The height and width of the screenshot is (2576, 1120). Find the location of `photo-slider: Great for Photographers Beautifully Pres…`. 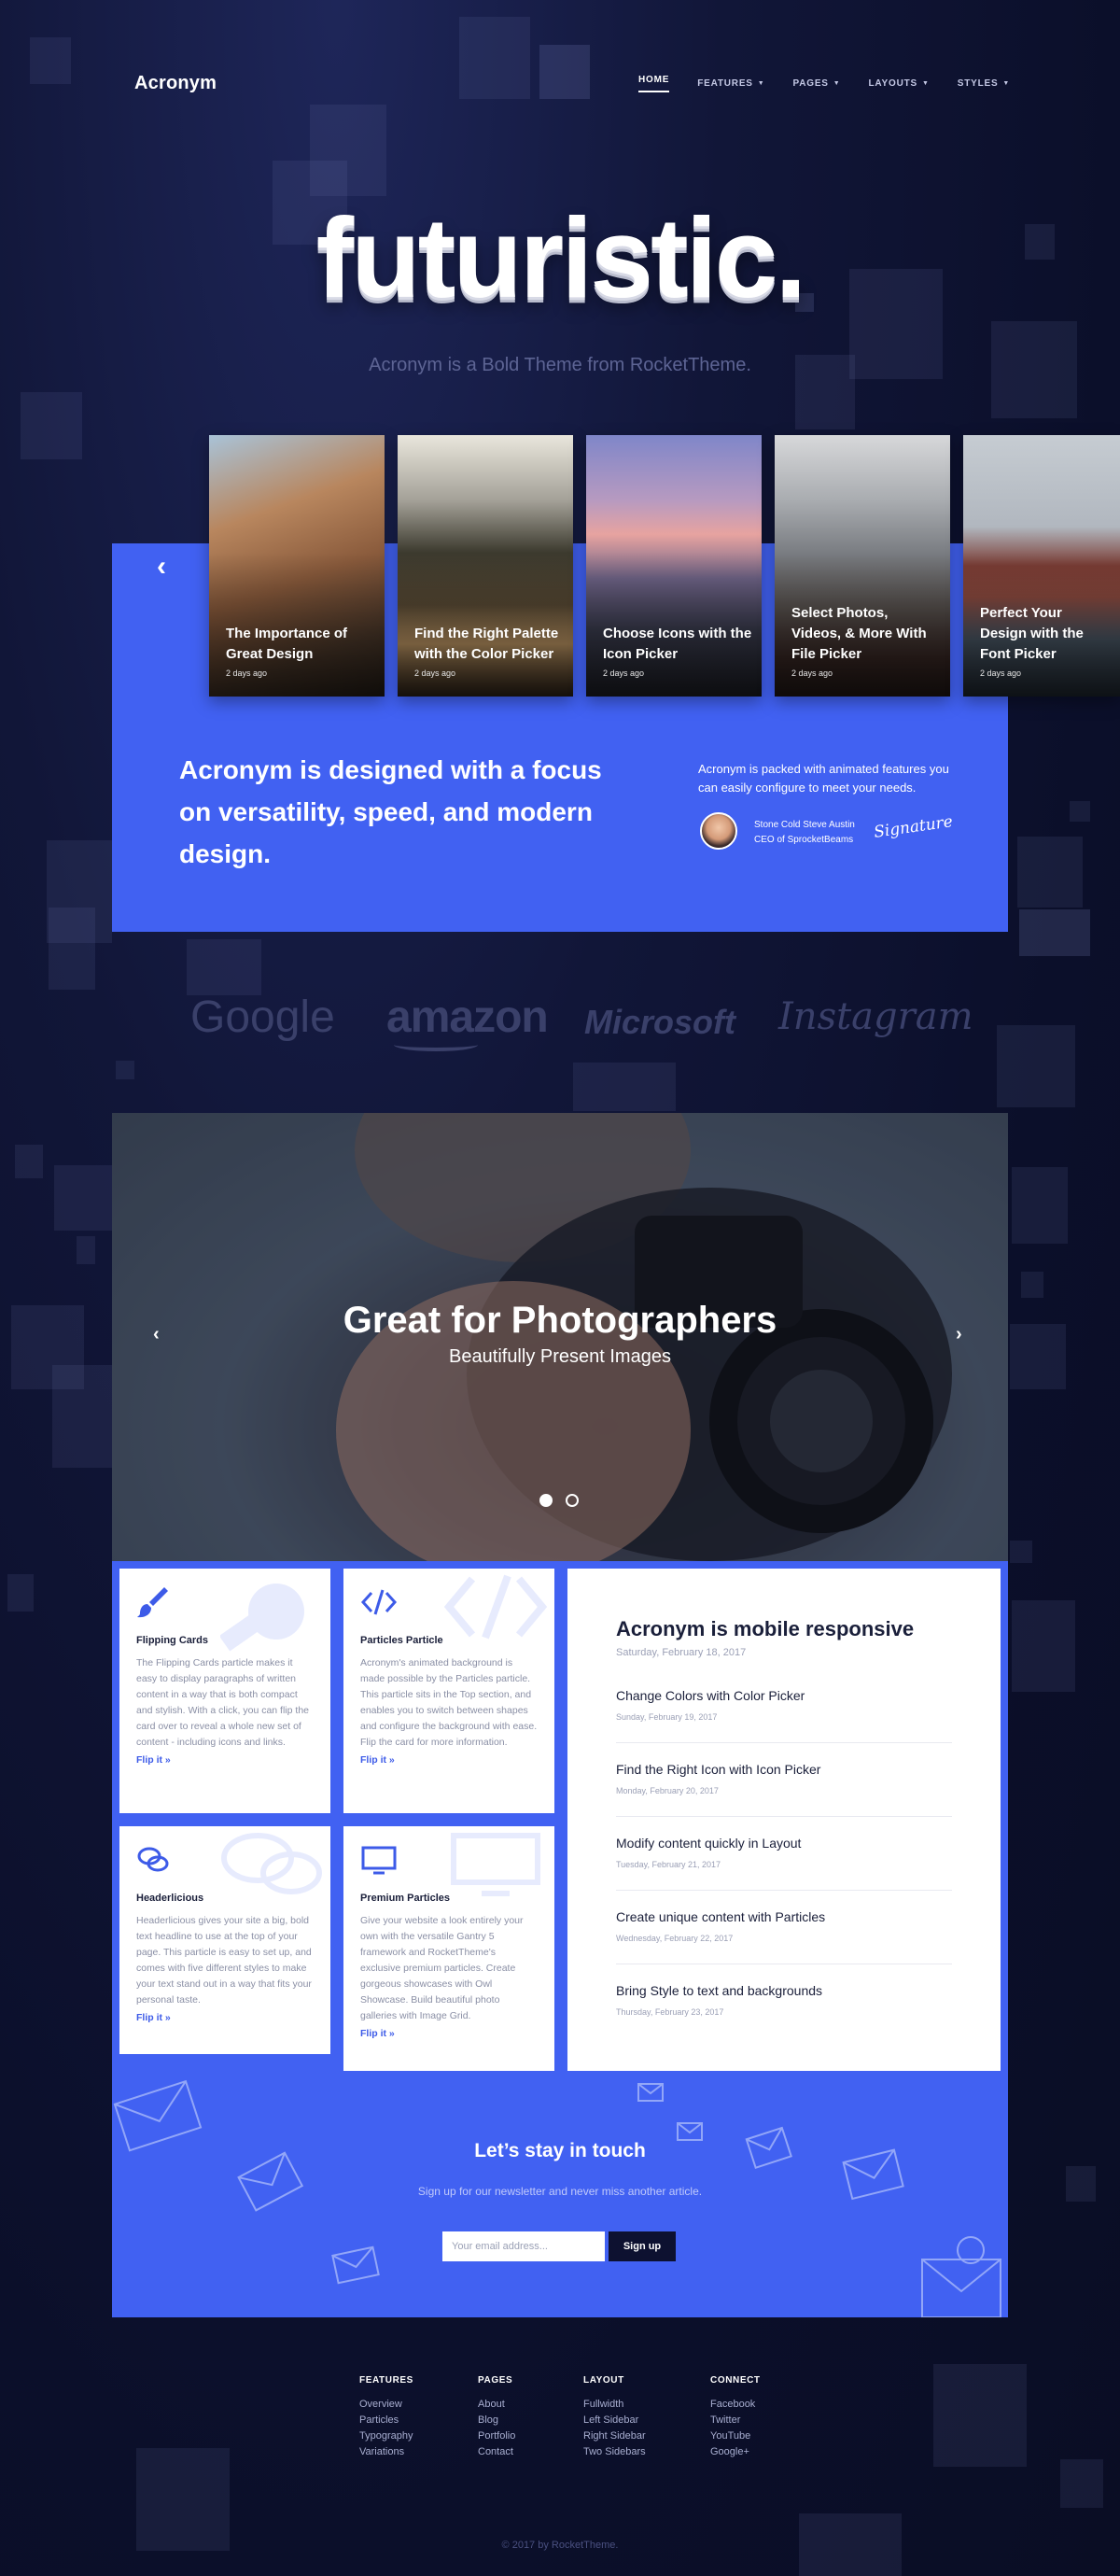

photo-slider: Great for Photographers Beautifully Pres… is located at coordinates (560, 1337).